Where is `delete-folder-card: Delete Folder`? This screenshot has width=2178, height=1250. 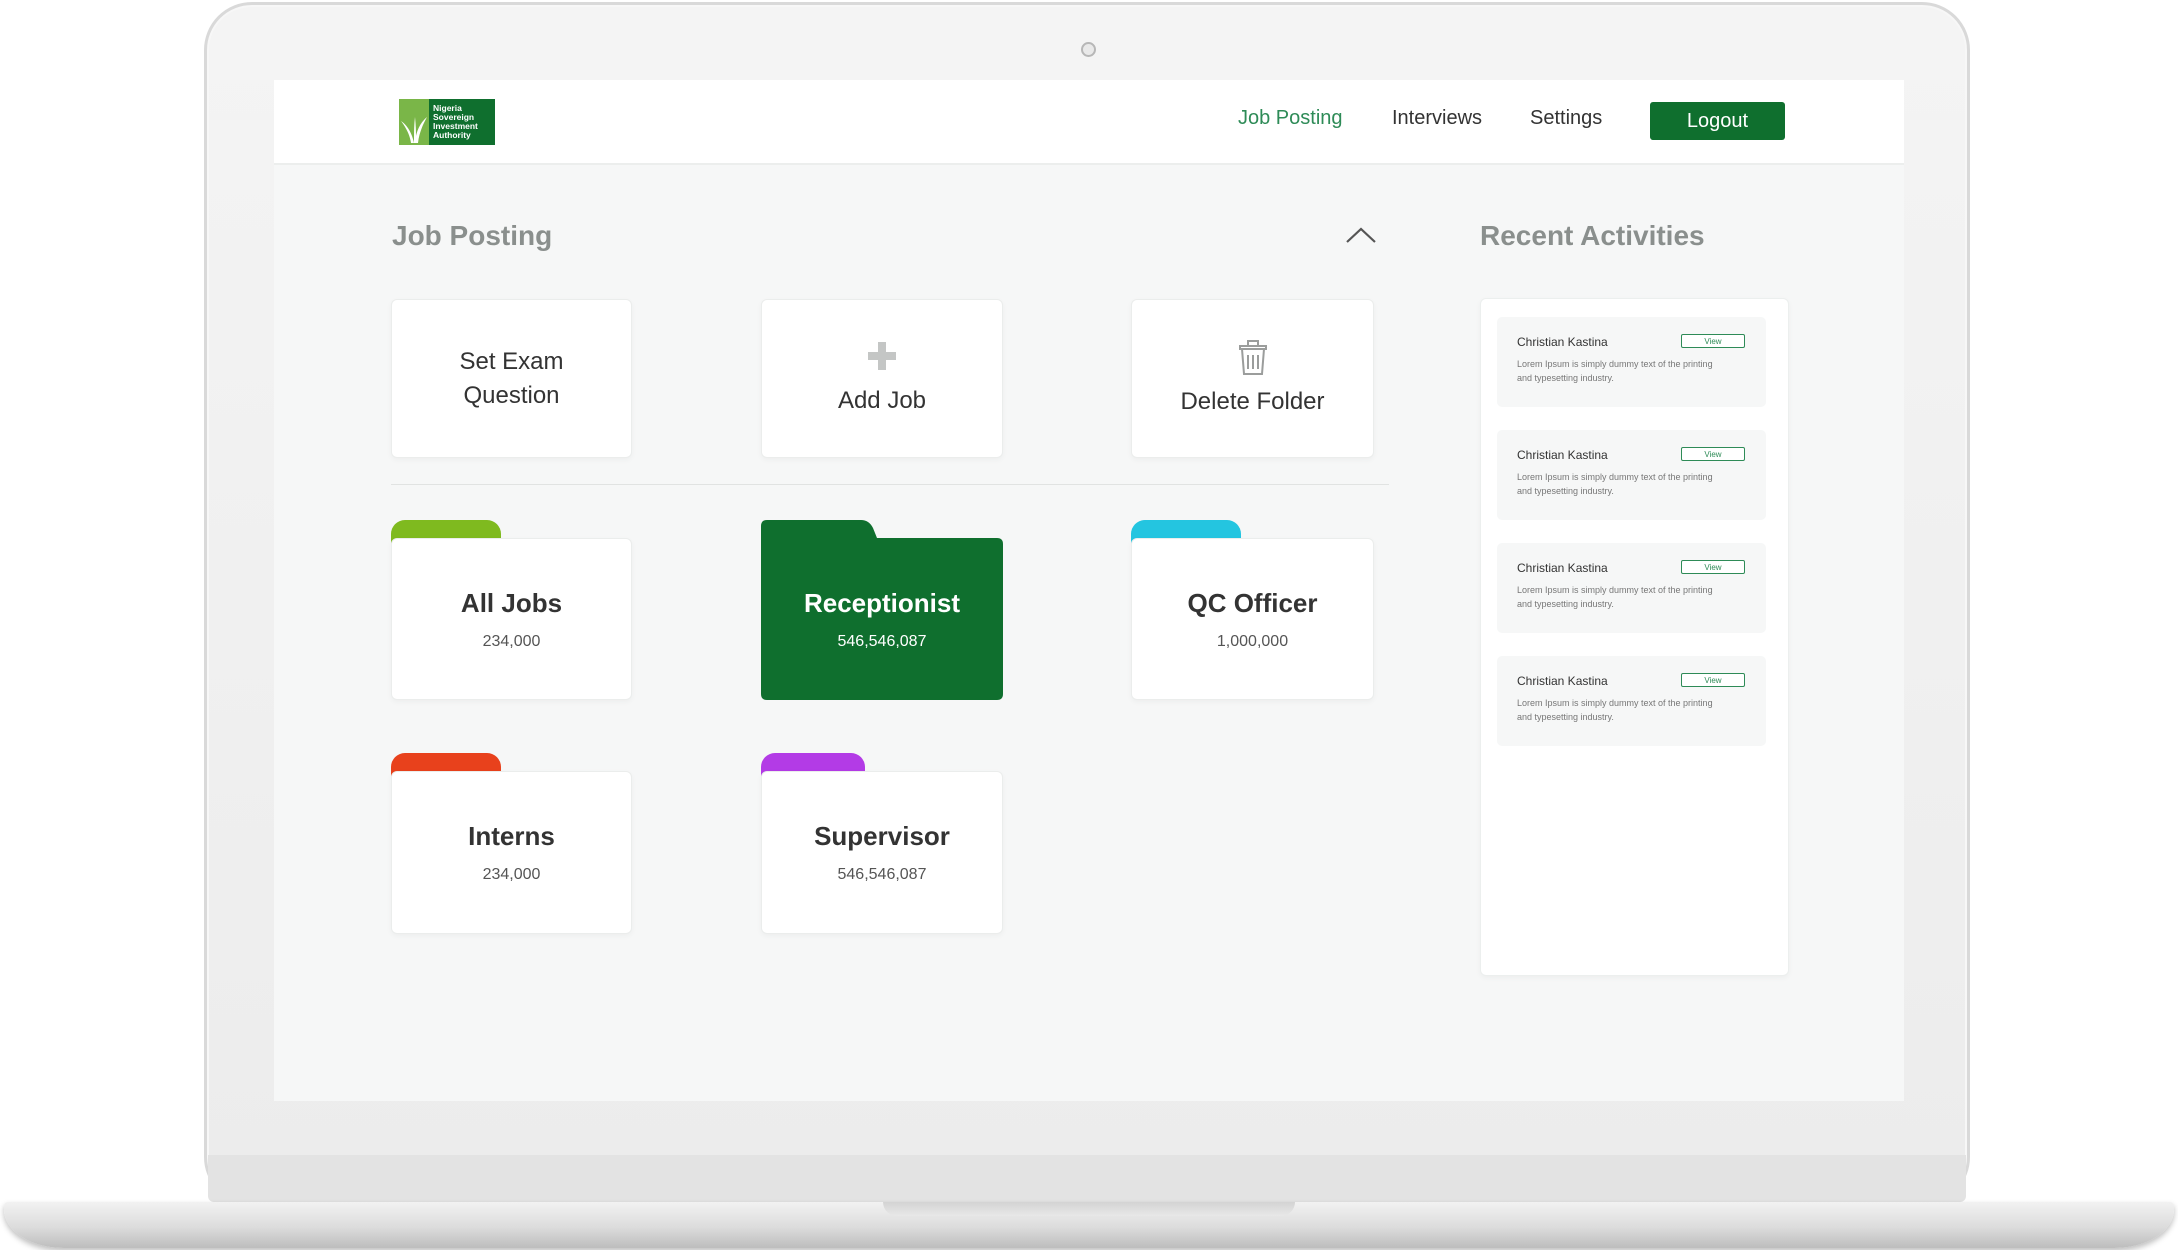
delete-folder-card: Delete Folder is located at coordinates (1252, 378).